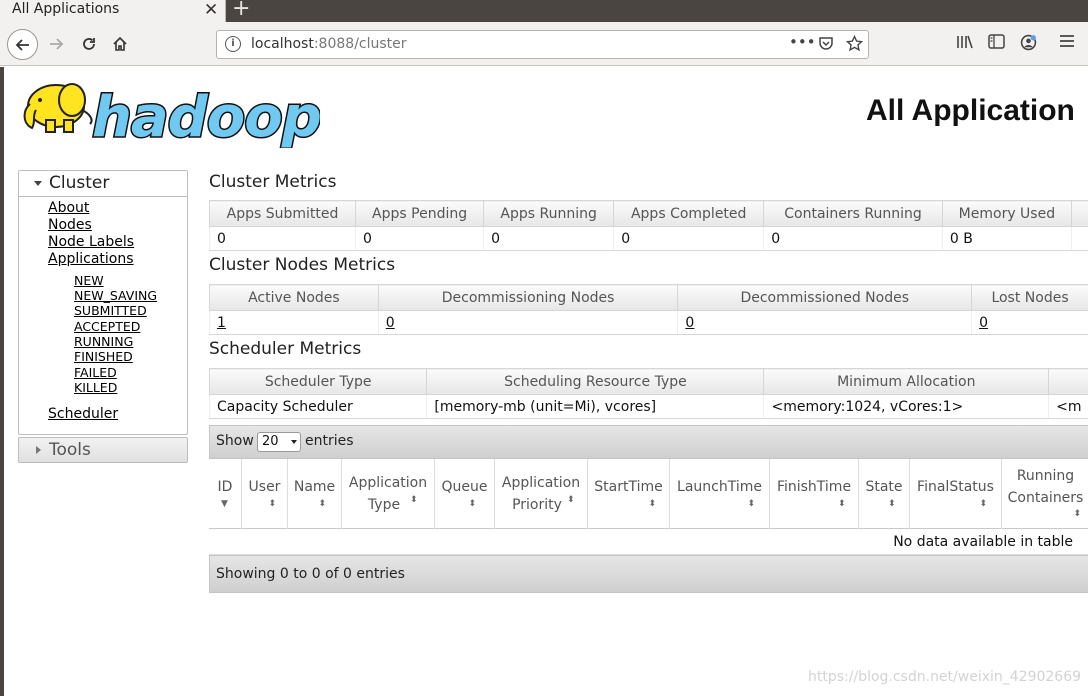 The image size is (1088, 696). What do you see at coordinates (70, 450) in the screenshot?
I see `tools-label: Tools` at bounding box center [70, 450].